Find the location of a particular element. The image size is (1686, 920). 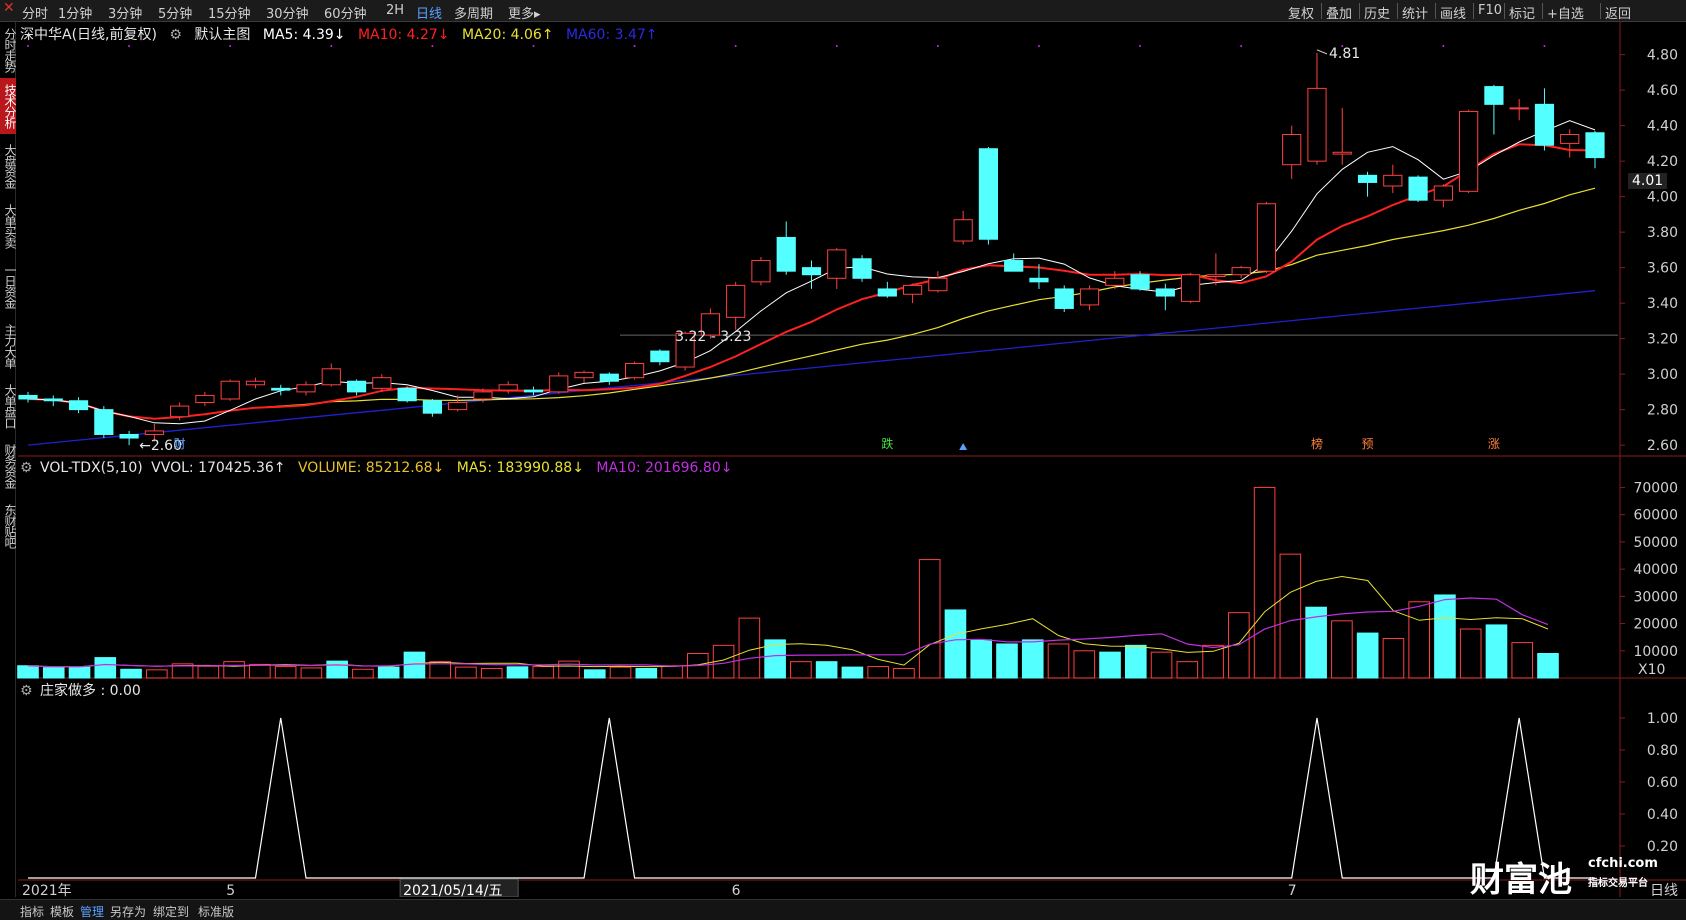

stats-button: 统计 is located at coordinates (1415, 12).